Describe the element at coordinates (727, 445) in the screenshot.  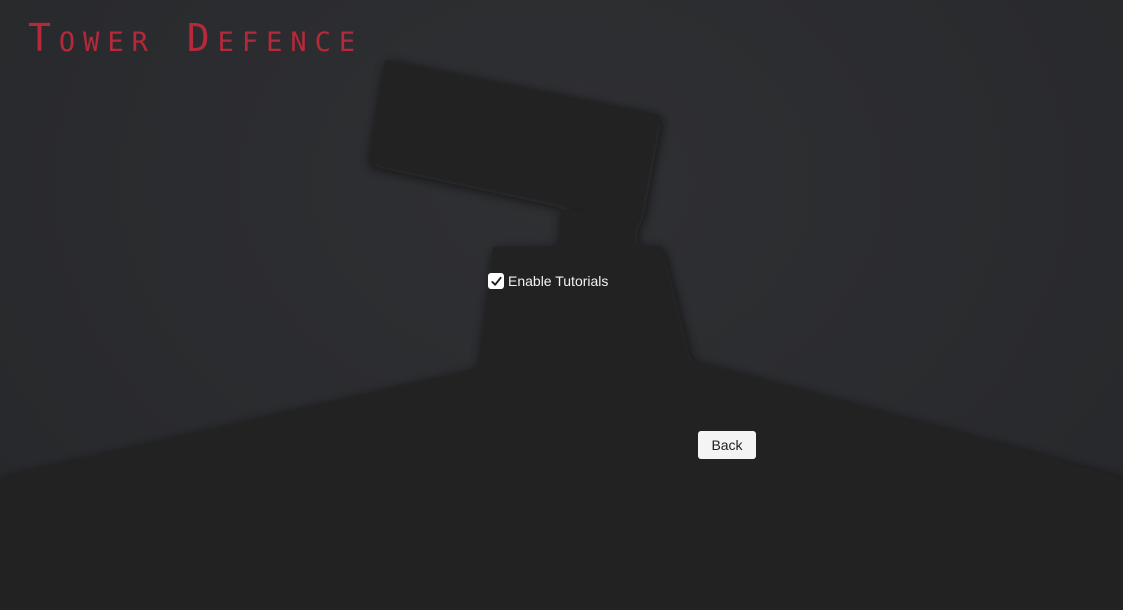
I see `back-button: Back` at that location.